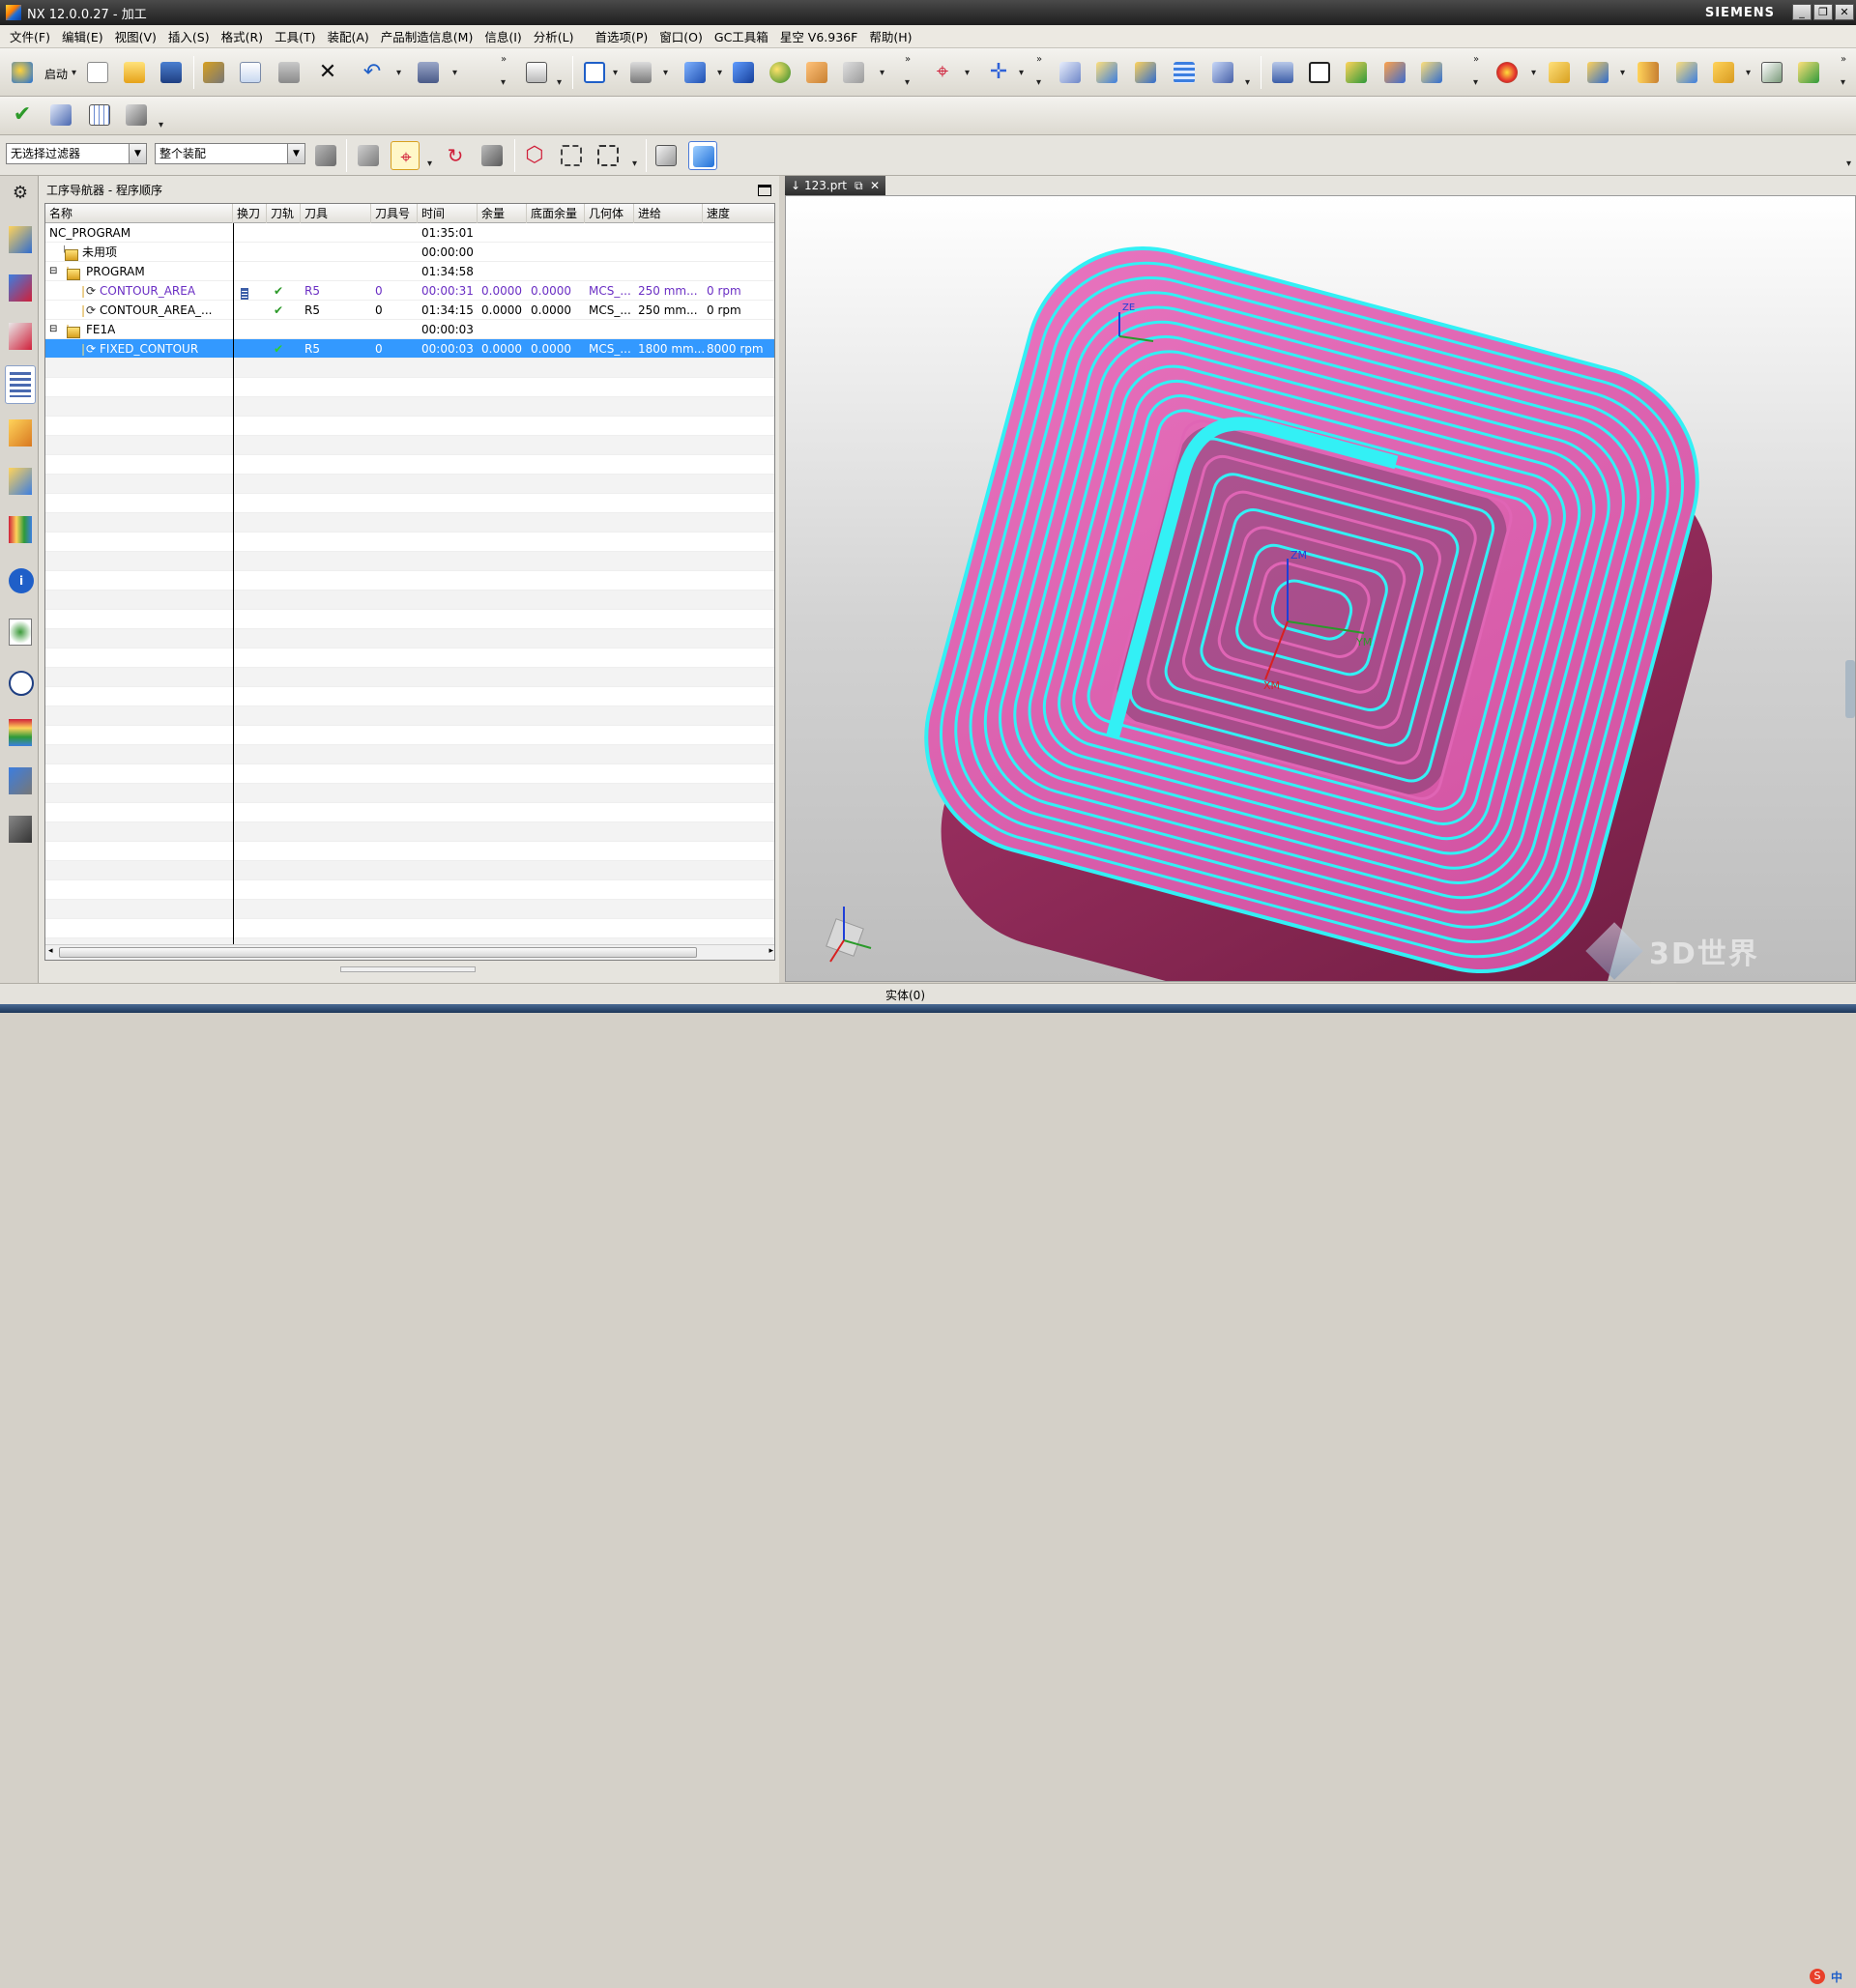 The height and width of the screenshot is (1988, 1856). What do you see at coordinates (503, 213) in the screenshot?
I see `col-stock: 余量` at bounding box center [503, 213].